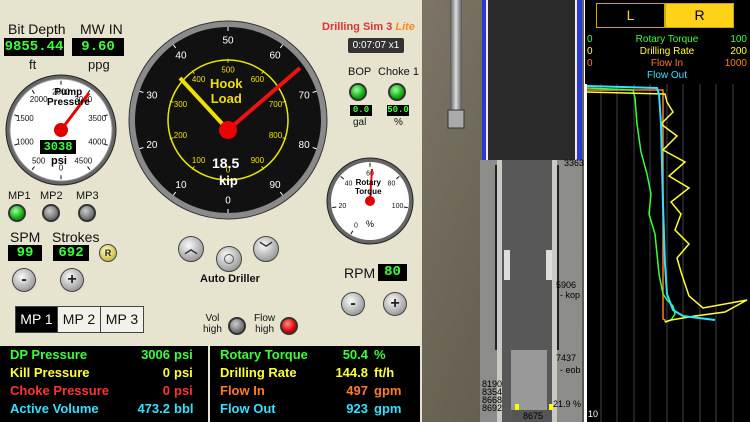  Describe the element at coordinates (152, 145) in the screenshot. I see `hook-outer-tick-label: 20` at that location.